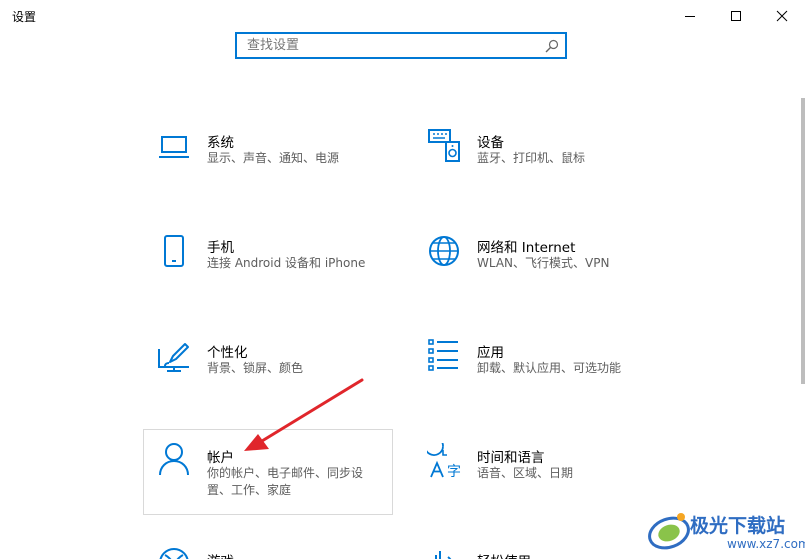  I want to click on minimize-button, so click(690, 16).